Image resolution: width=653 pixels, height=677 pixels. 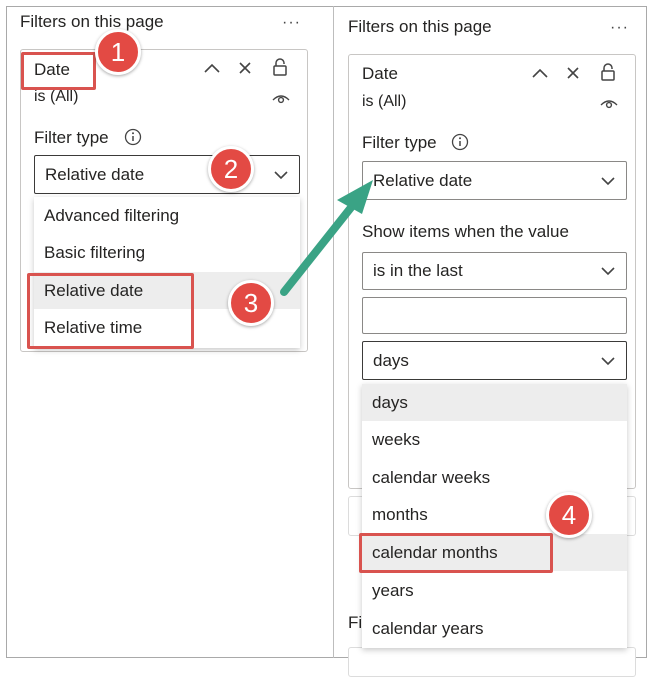 I want to click on step-badge-4: 4, so click(x=569, y=515).